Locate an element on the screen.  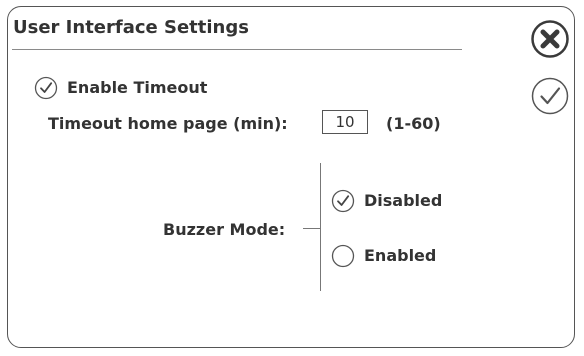
buzzer-enabled-label: Enabled is located at coordinates (400, 255).